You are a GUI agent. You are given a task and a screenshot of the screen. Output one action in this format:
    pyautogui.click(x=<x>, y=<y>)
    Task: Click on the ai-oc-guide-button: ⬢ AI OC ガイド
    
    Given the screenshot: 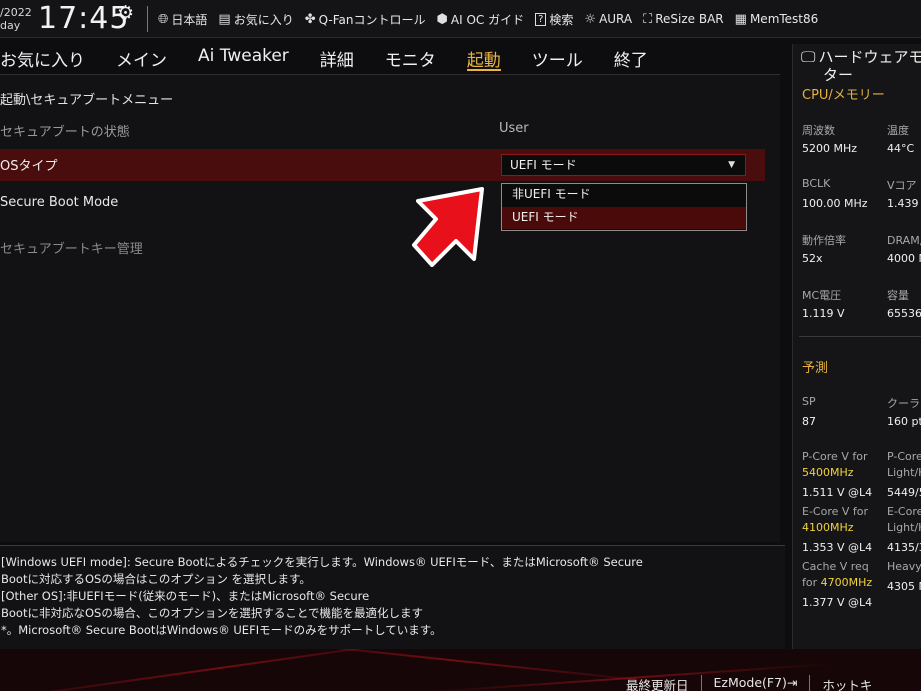 What is the action you would take?
    pyautogui.click(x=481, y=19)
    